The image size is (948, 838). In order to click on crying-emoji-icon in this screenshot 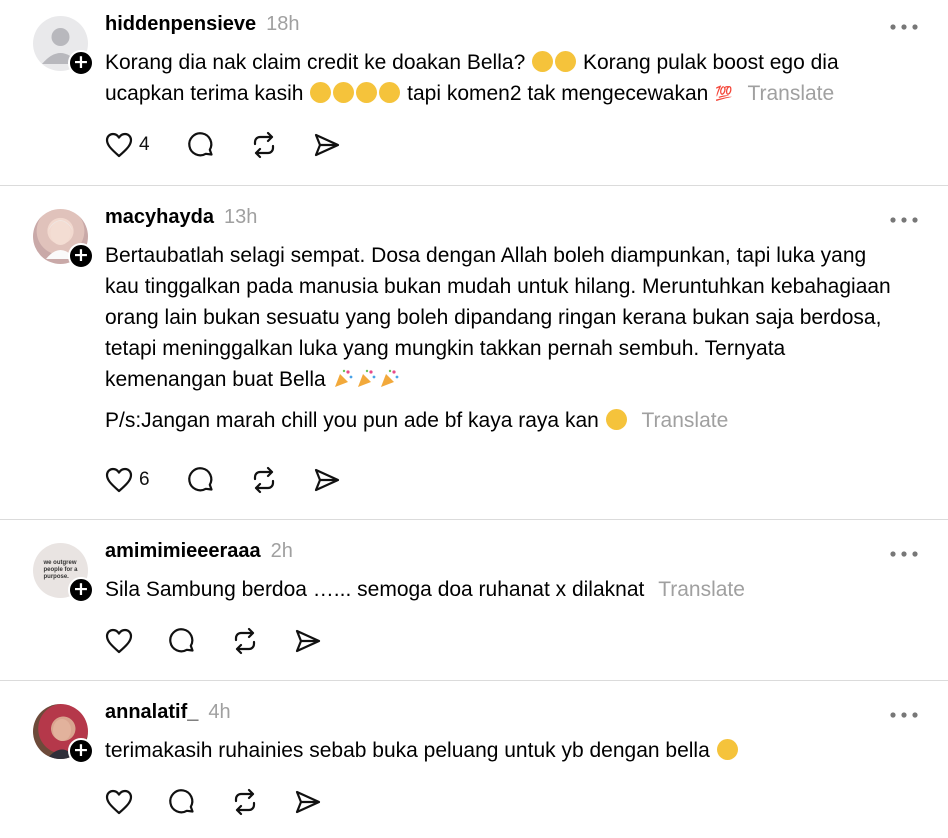, I will do `click(321, 92)`.